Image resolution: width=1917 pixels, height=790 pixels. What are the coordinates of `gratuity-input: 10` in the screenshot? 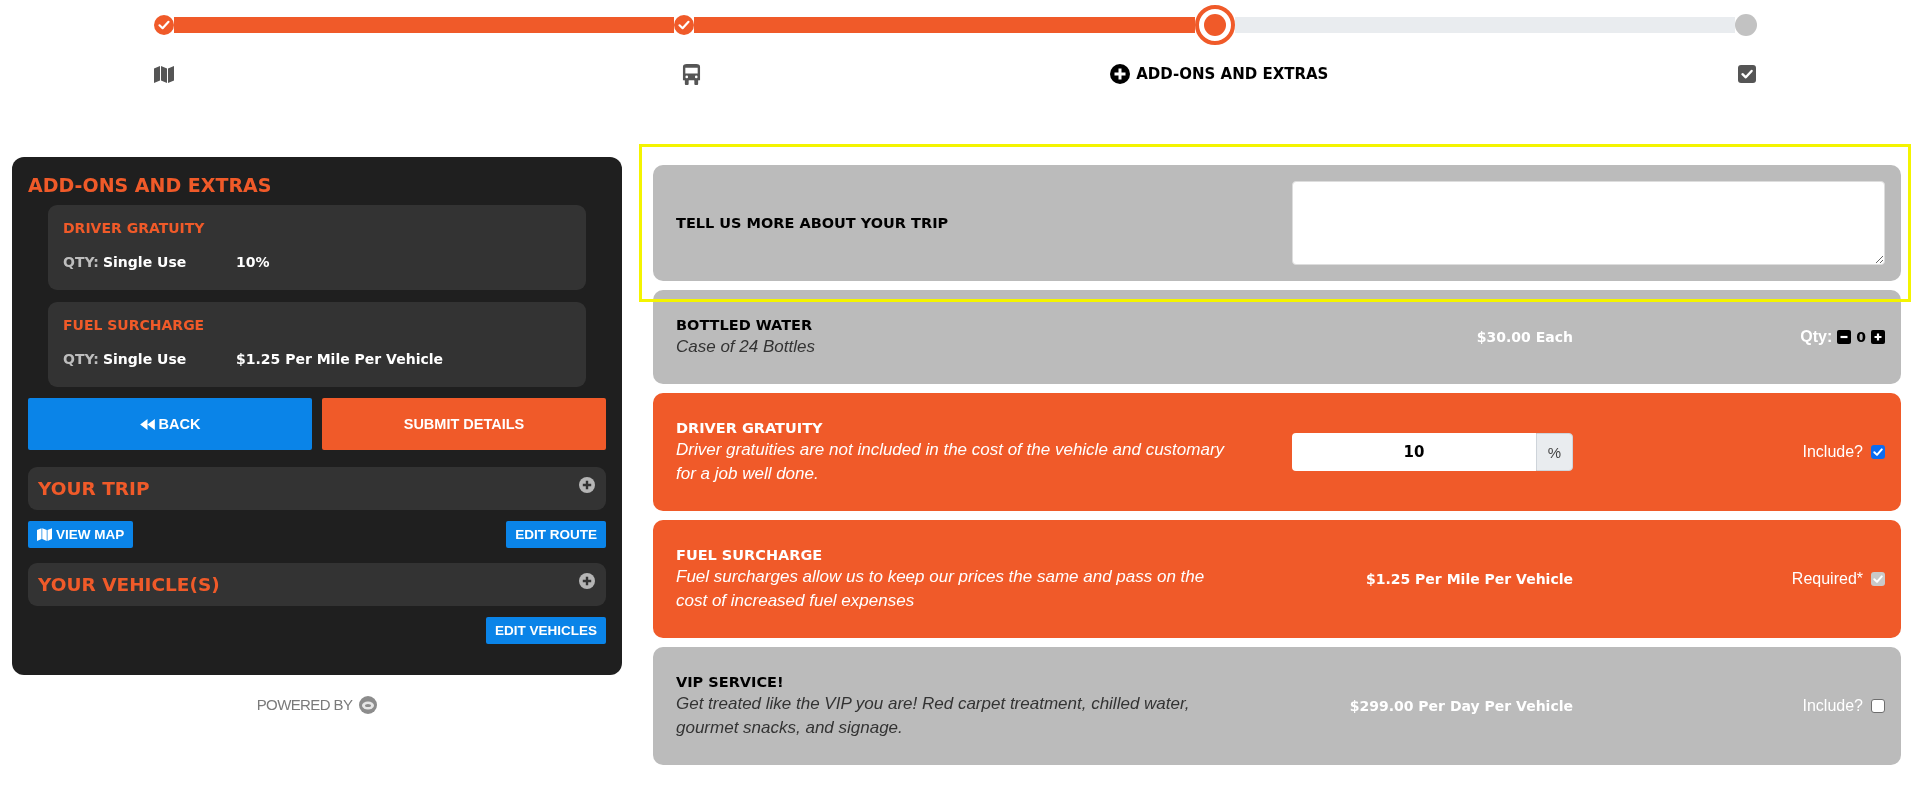 It's located at (1414, 452).